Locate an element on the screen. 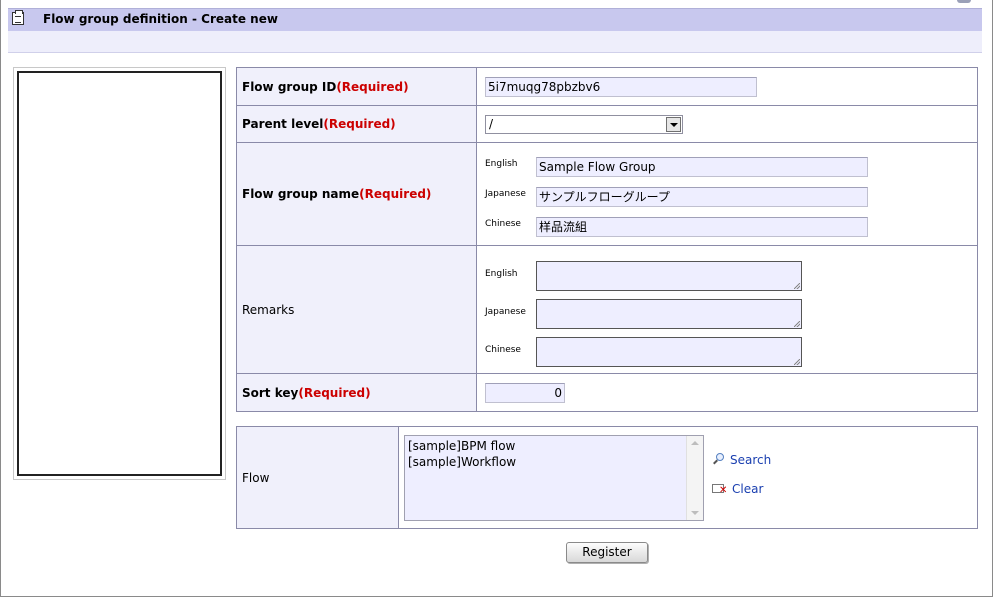 The image size is (993, 598). remarks-cell: English Japanese Chinese is located at coordinates (727, 309).